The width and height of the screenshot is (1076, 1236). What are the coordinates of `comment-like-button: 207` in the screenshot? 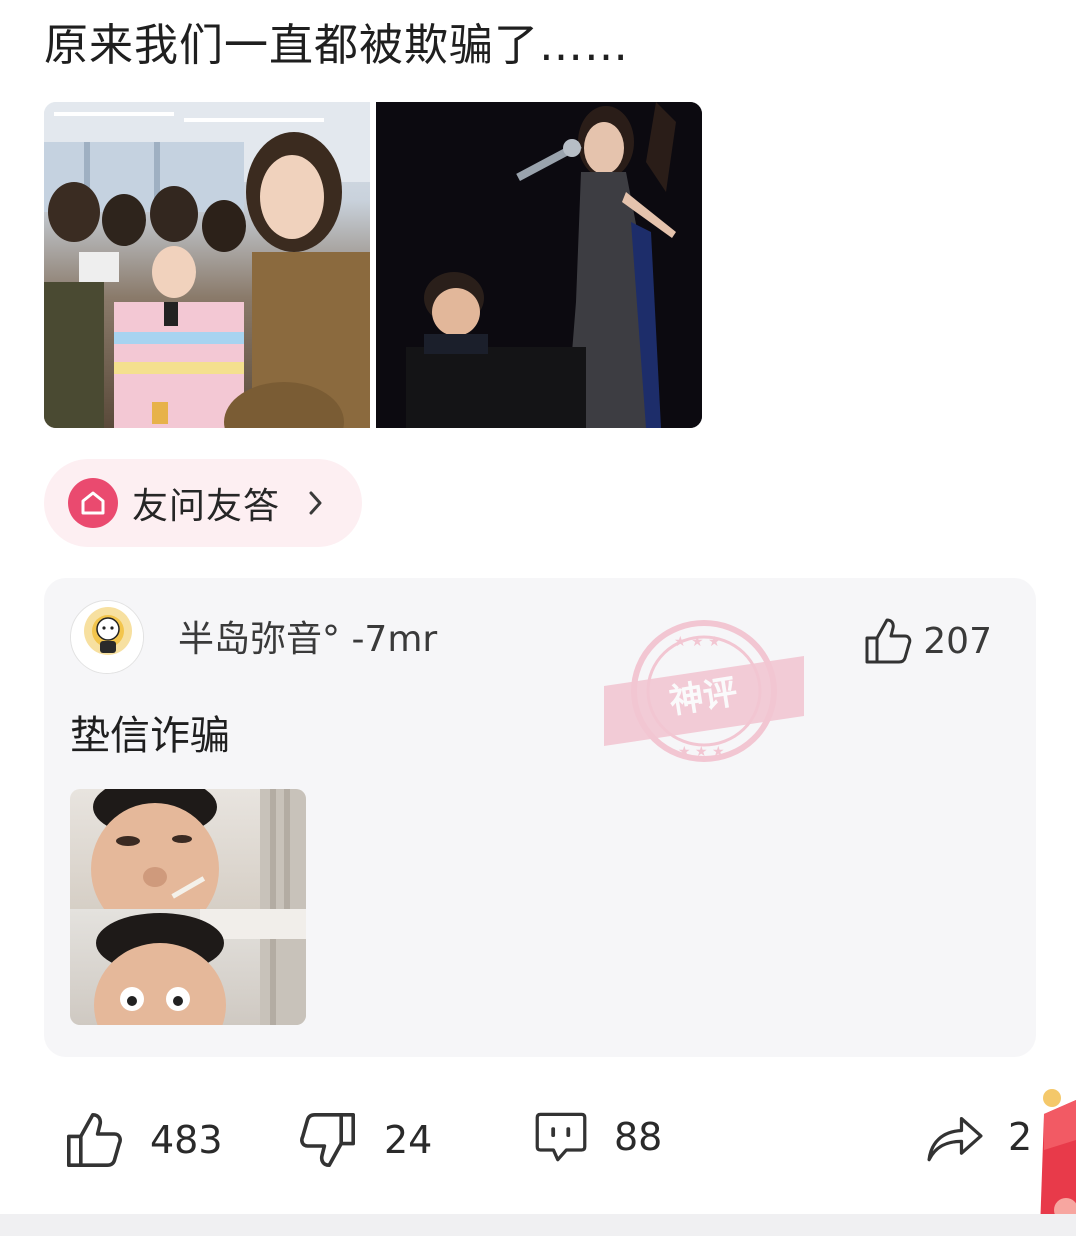 It's located at (927, 641).